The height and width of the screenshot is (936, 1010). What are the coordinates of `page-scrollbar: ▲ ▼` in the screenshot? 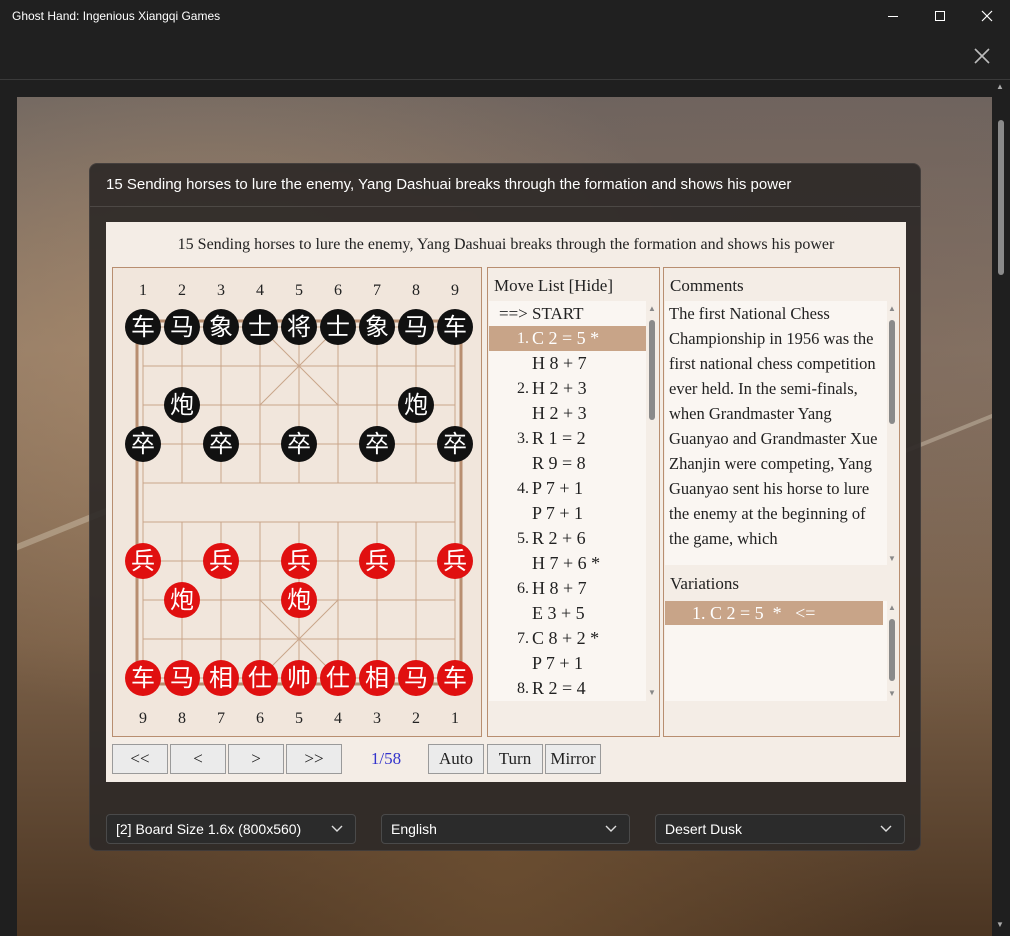 It's located at (1001, 508).